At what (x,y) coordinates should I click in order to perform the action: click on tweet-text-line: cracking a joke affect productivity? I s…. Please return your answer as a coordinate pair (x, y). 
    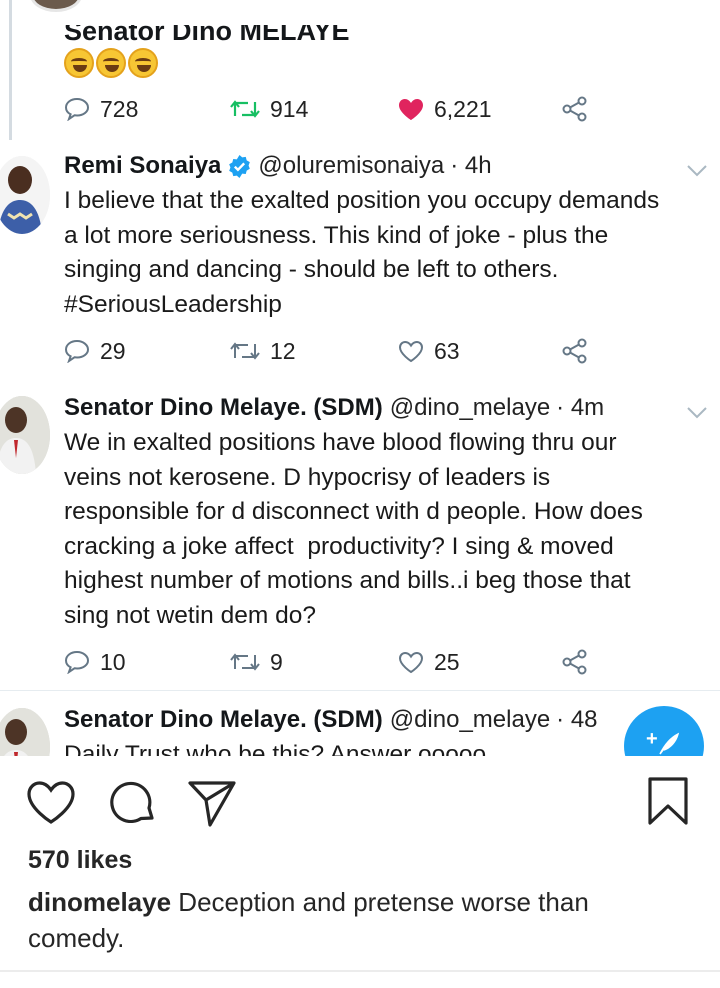
    Looking at the image, I should click on (339, 546).